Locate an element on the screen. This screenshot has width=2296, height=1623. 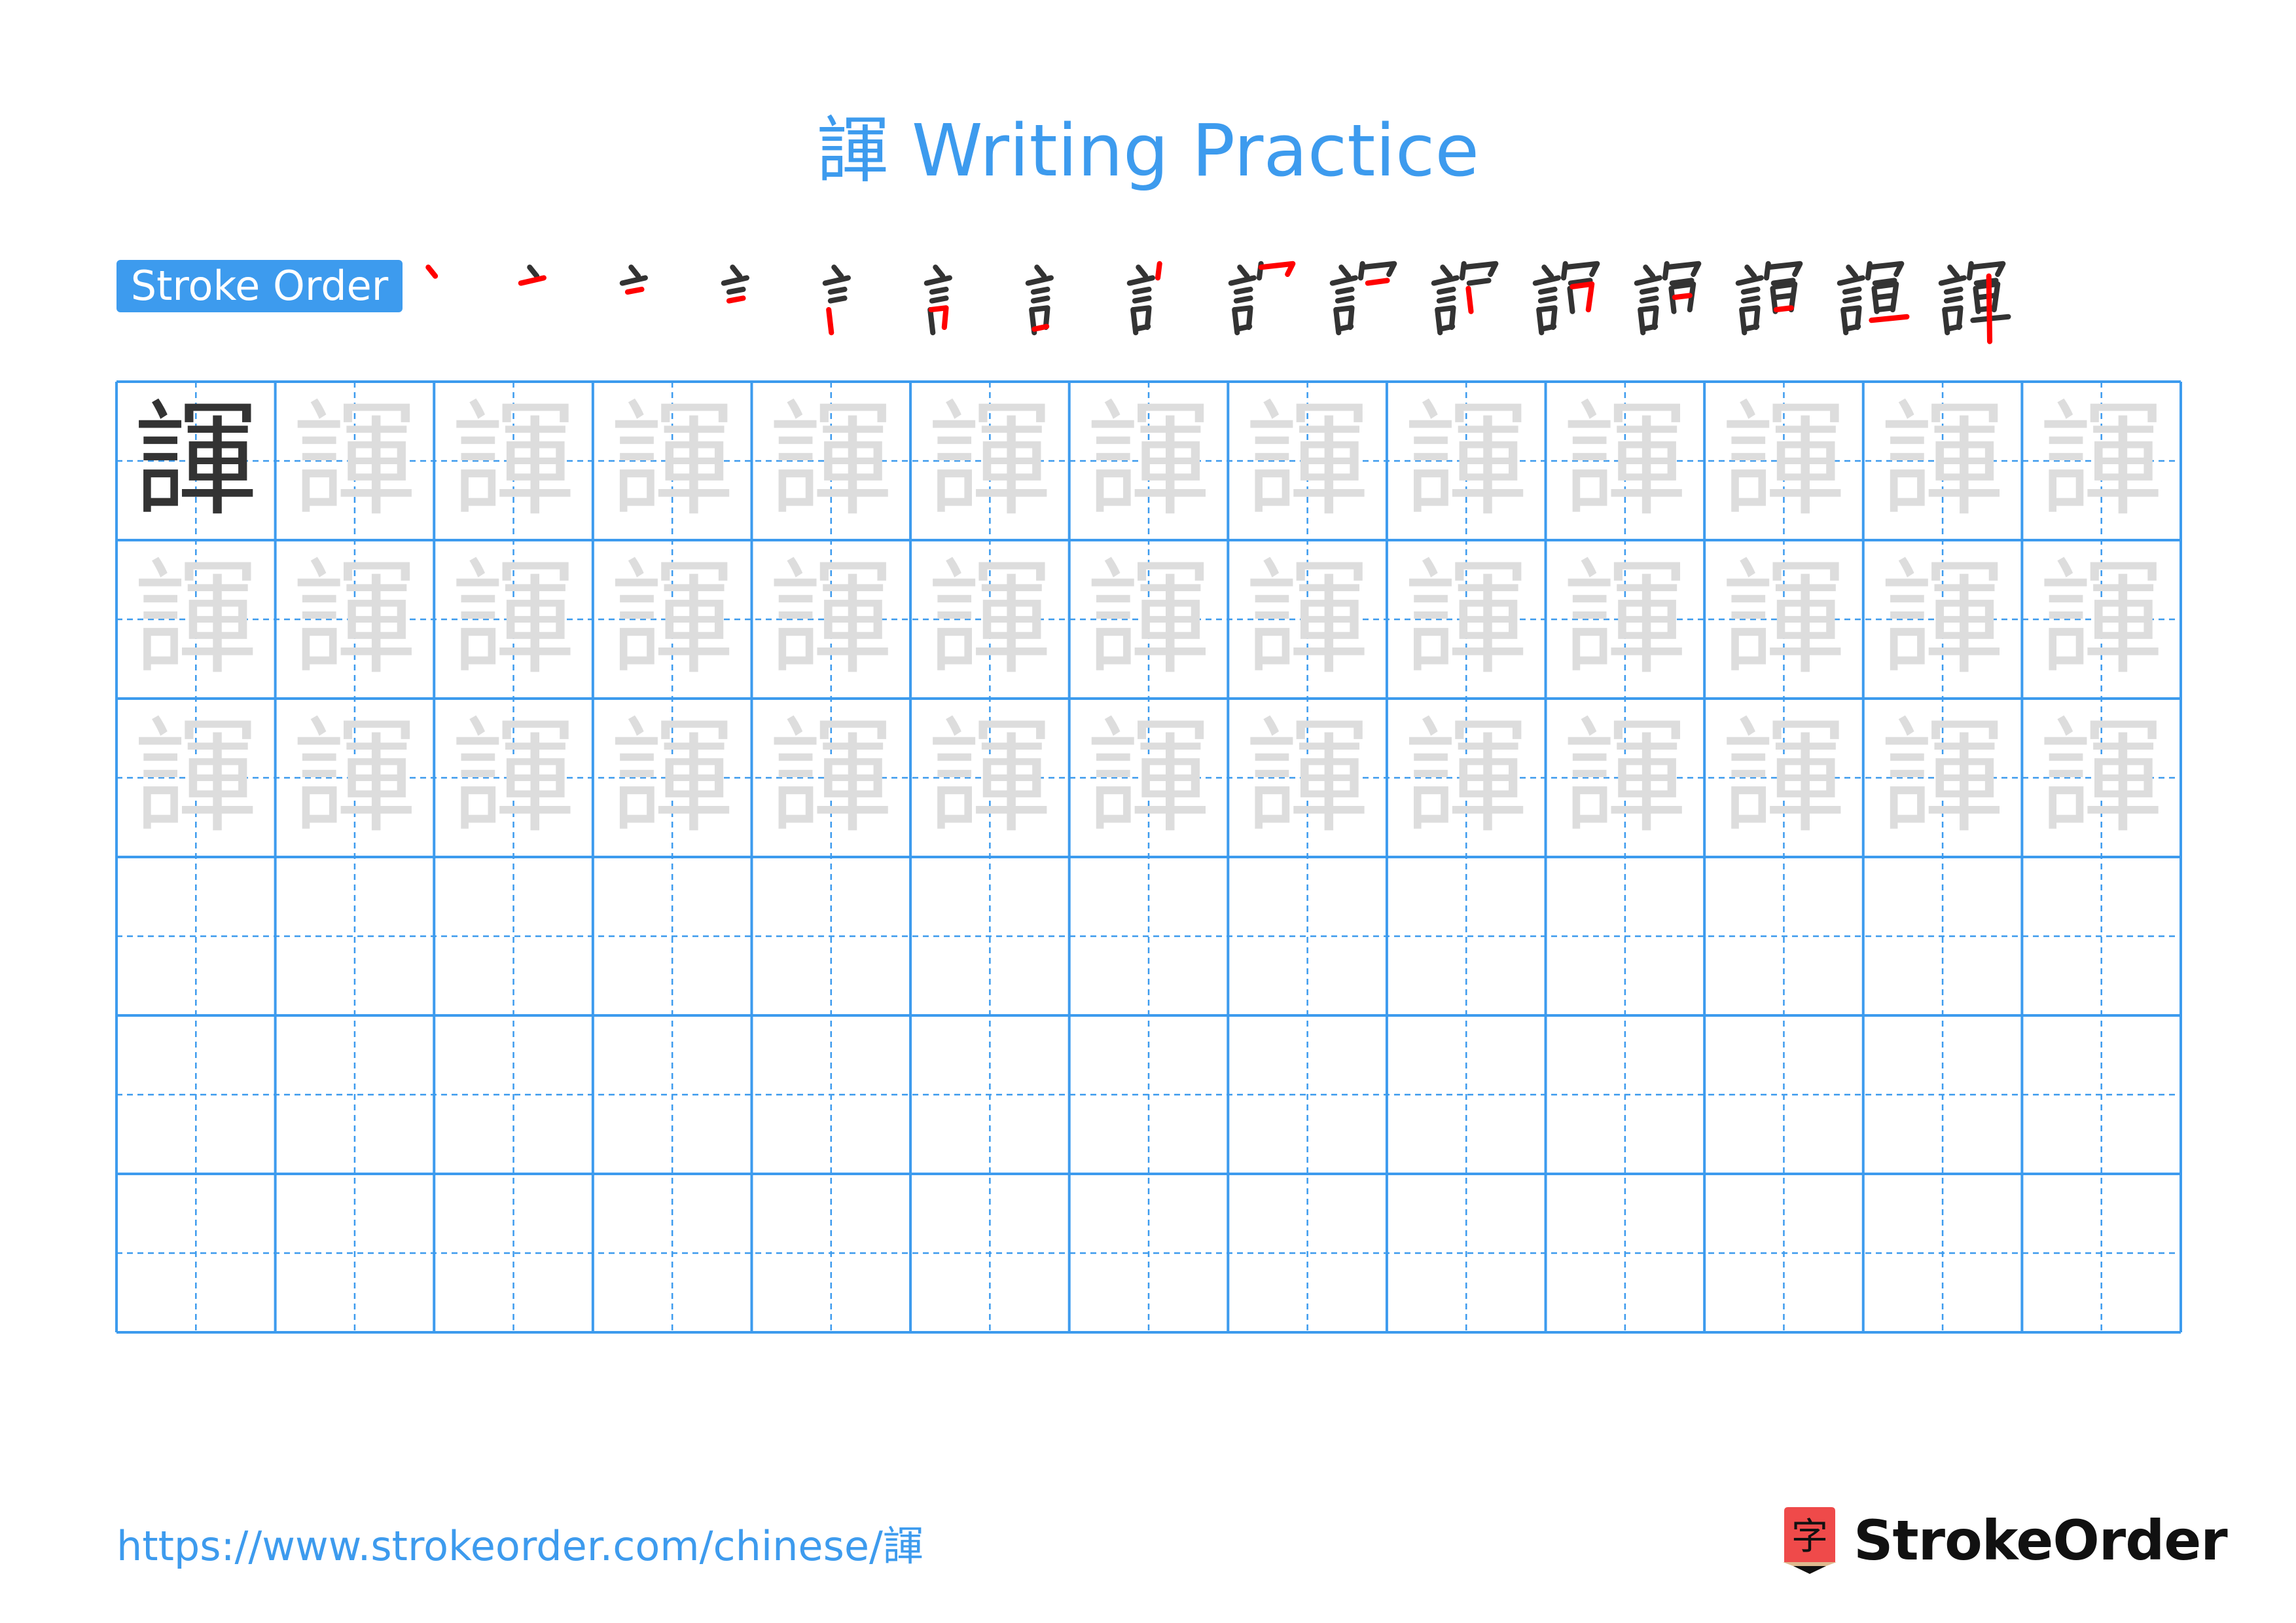
footer-url-link: https://www.strokeorder.com/chinese/諢 is located at coordinates (520, 1546).